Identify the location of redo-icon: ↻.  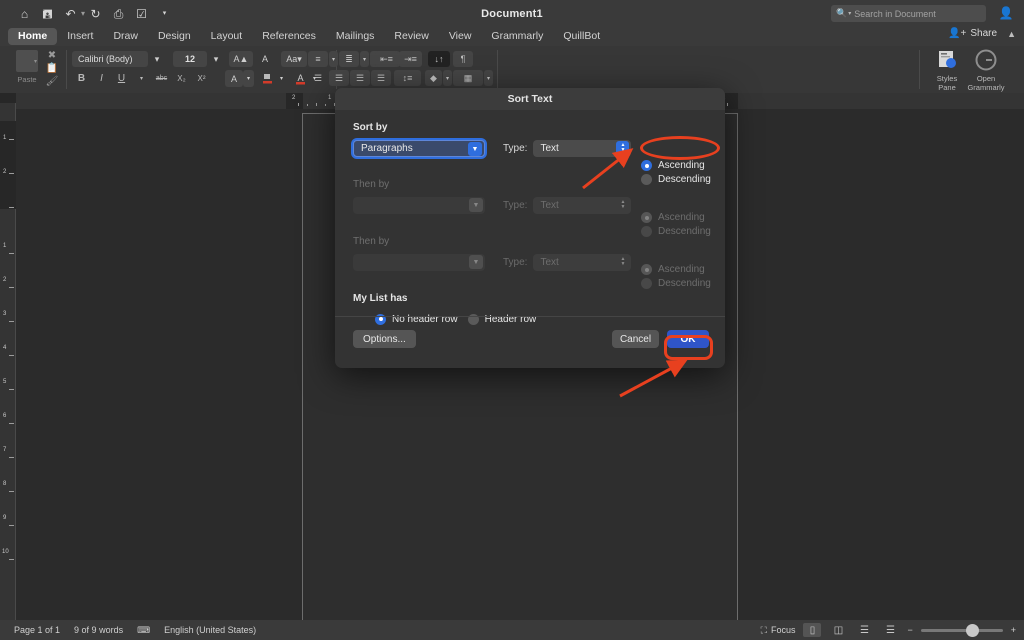
(95, 13).